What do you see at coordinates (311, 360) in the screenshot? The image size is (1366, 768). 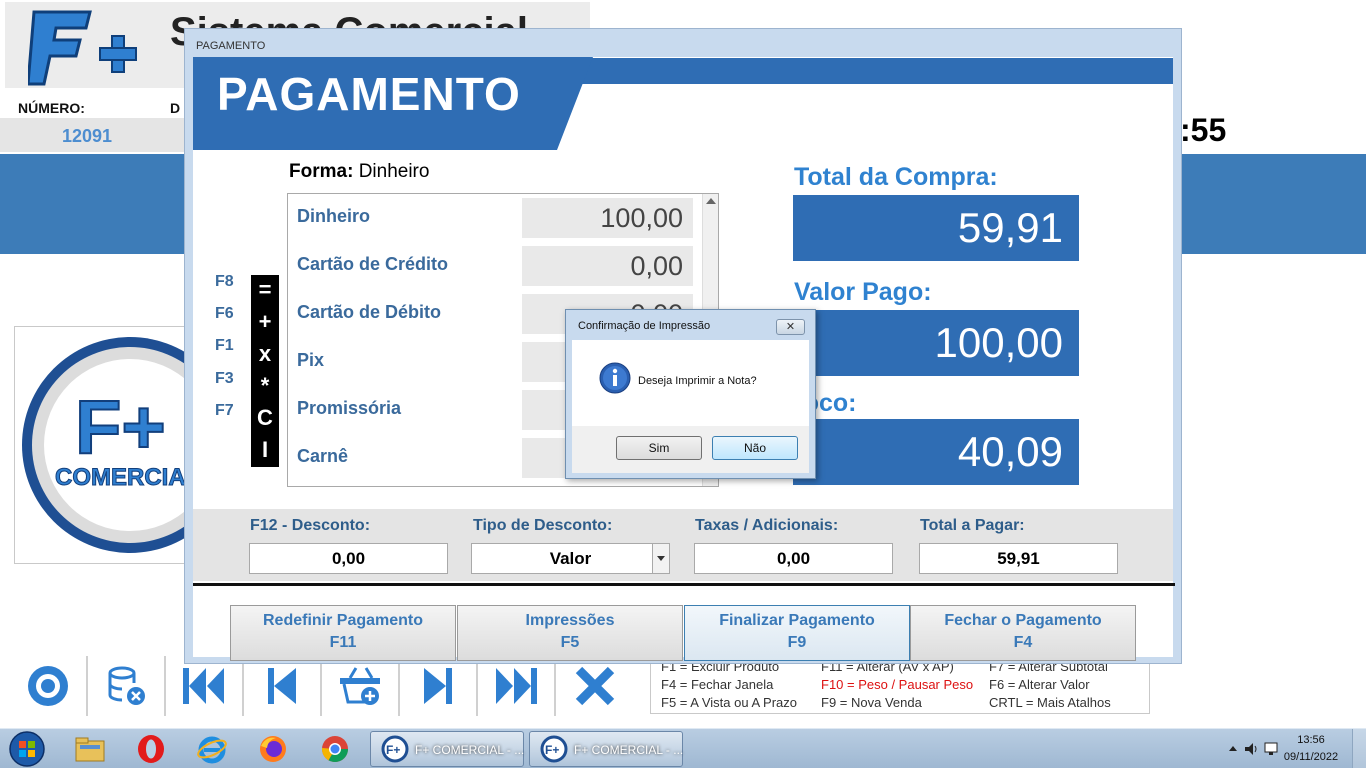 I see `method-label: Pix` at bounding box center [311, 360].